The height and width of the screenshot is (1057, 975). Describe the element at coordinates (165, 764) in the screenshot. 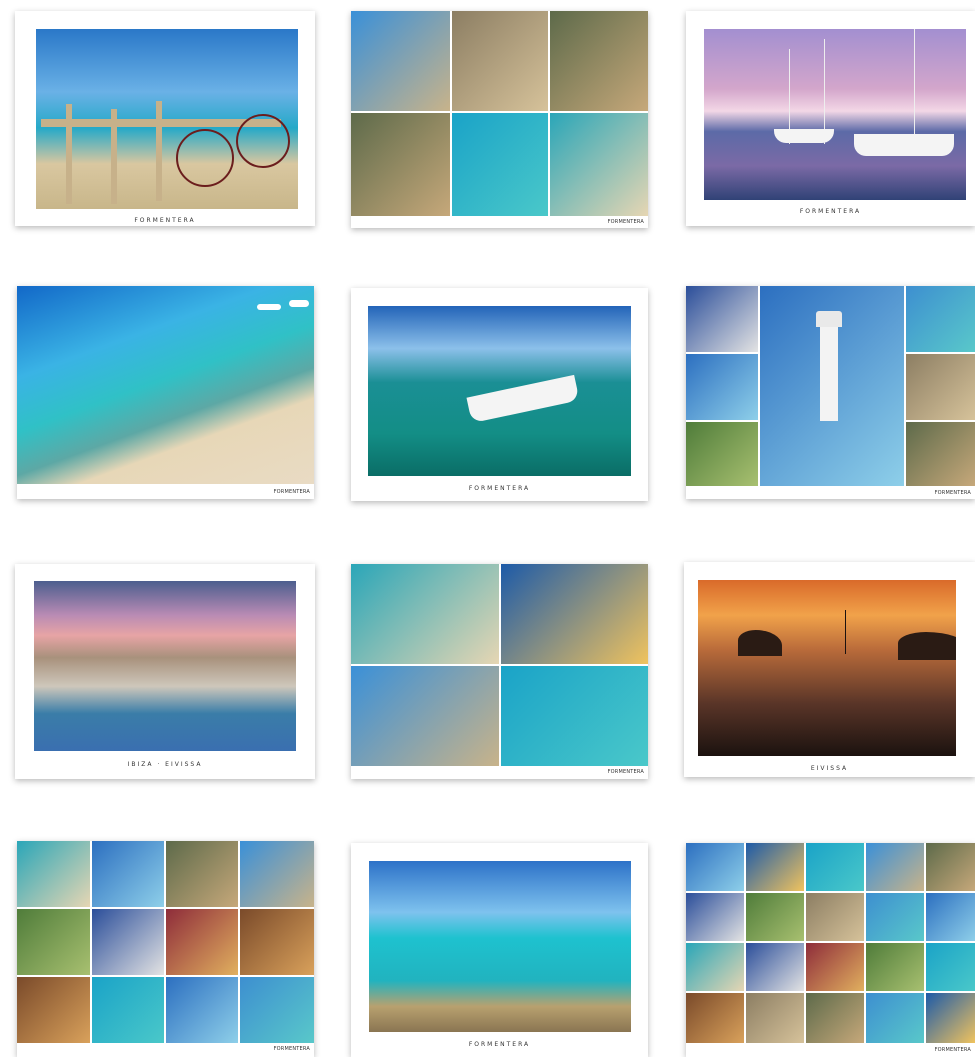

I see `postcard-caption: IBIZA · EIVISSA` at that location.